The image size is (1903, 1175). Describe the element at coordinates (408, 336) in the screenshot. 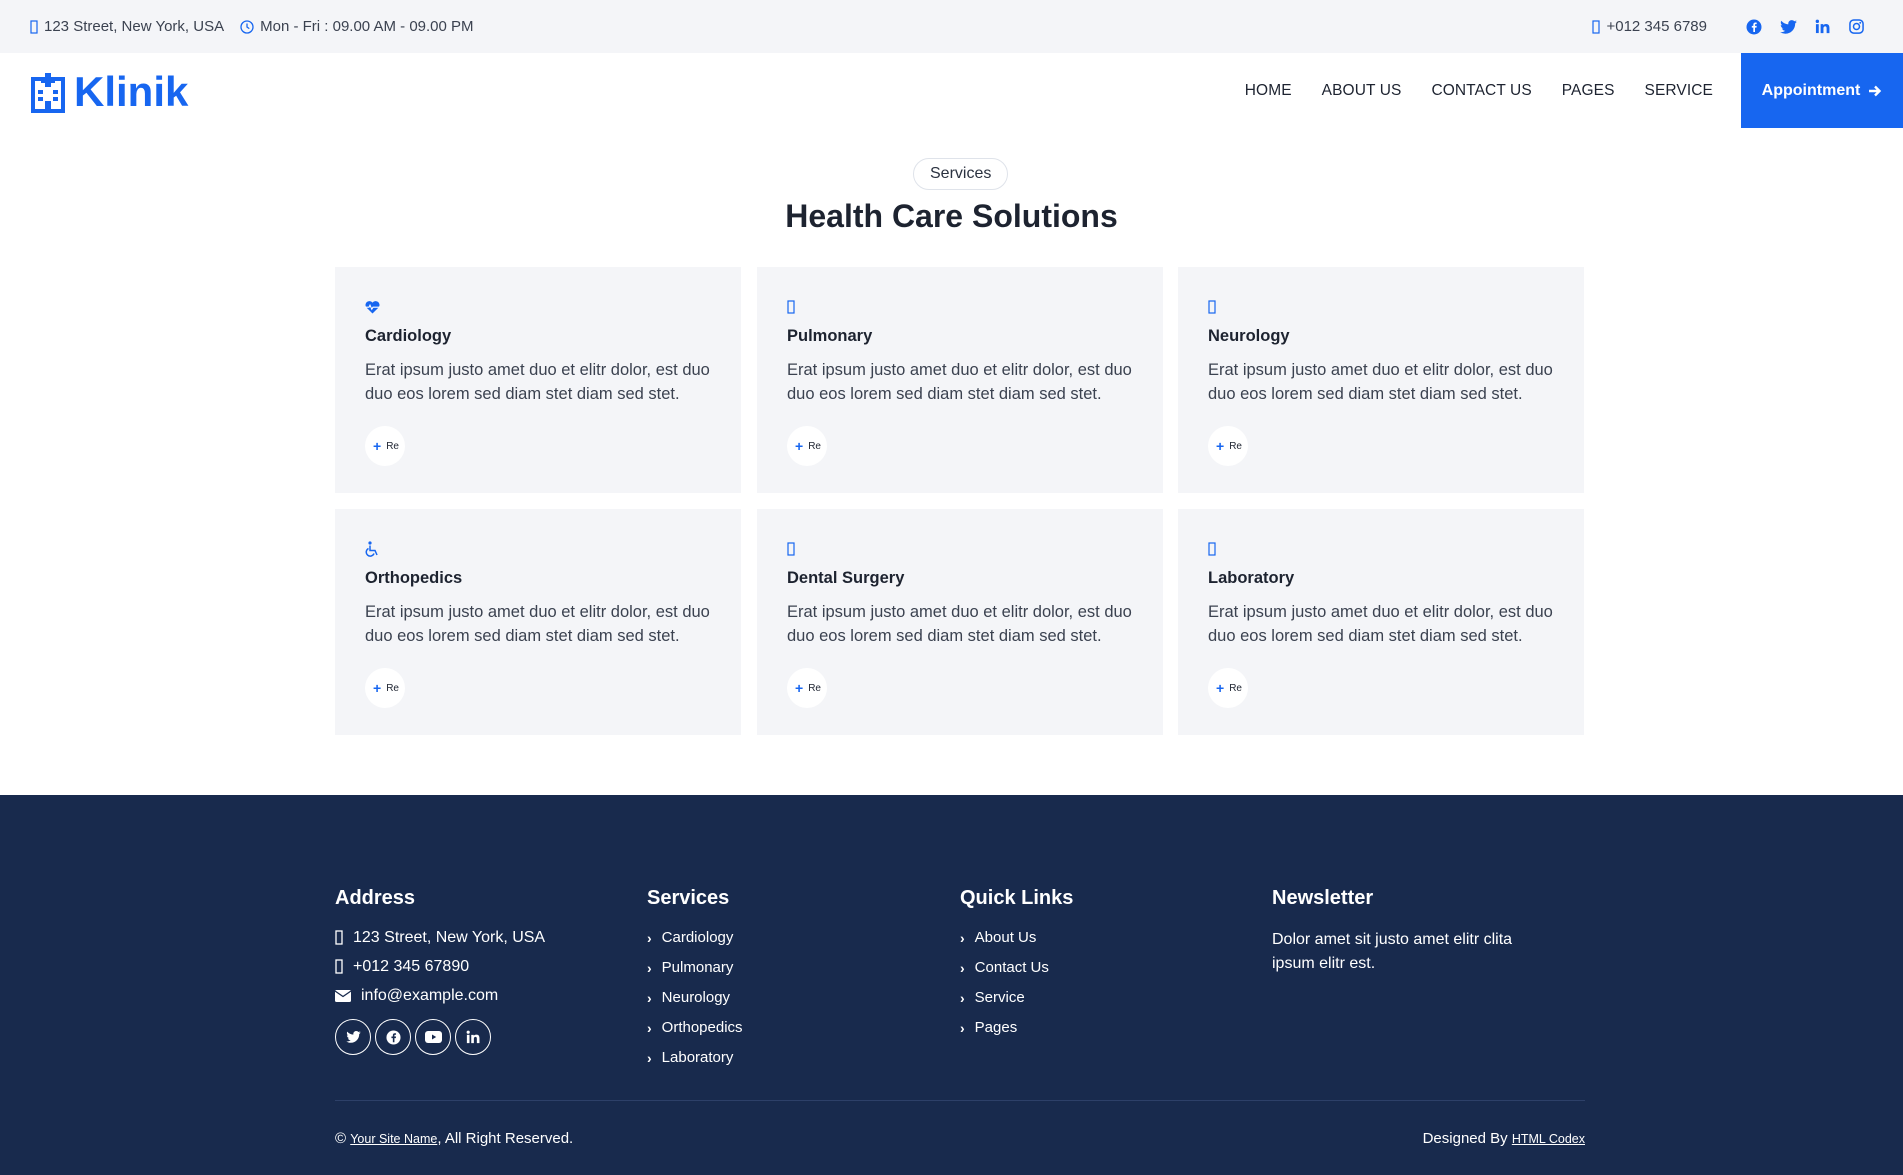

I see `service-title: Cardiology` at that location.